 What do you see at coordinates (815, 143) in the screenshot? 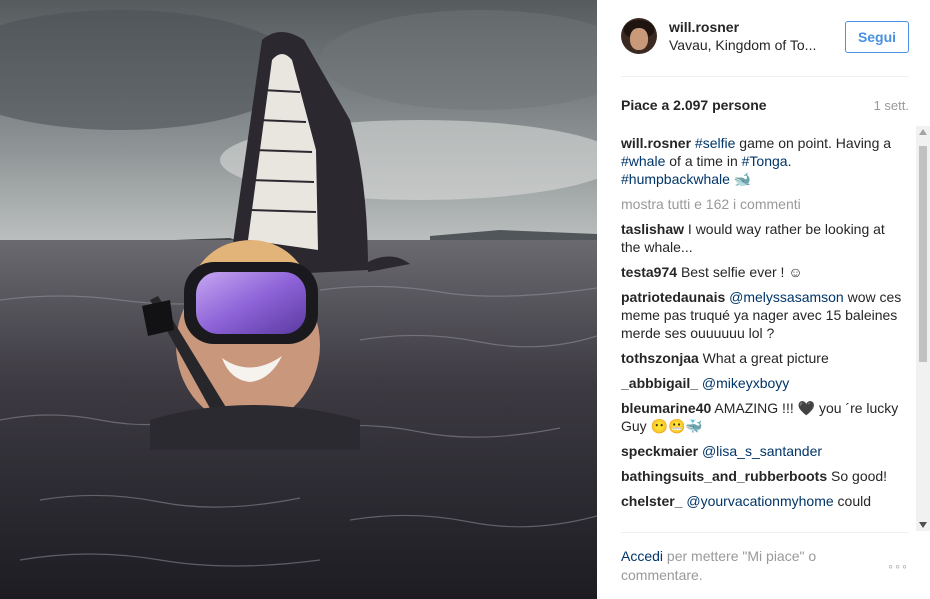
I see `caption-text: game on point. Having a` at bounding box center [815, 143].